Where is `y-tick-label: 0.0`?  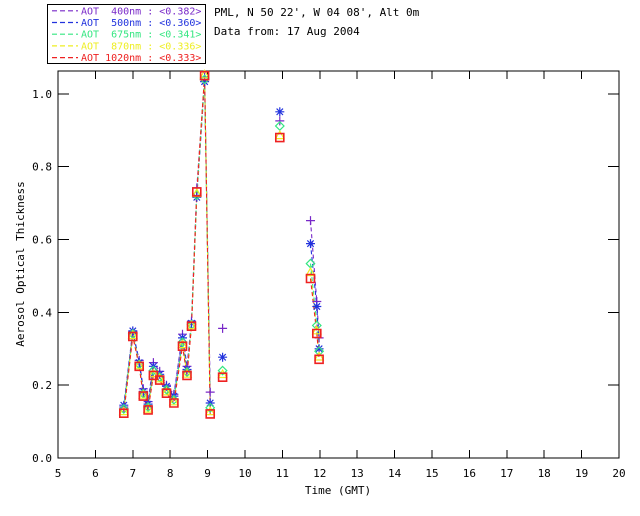
y-tick-label: 0.0 is located at coordinates (42, 458).